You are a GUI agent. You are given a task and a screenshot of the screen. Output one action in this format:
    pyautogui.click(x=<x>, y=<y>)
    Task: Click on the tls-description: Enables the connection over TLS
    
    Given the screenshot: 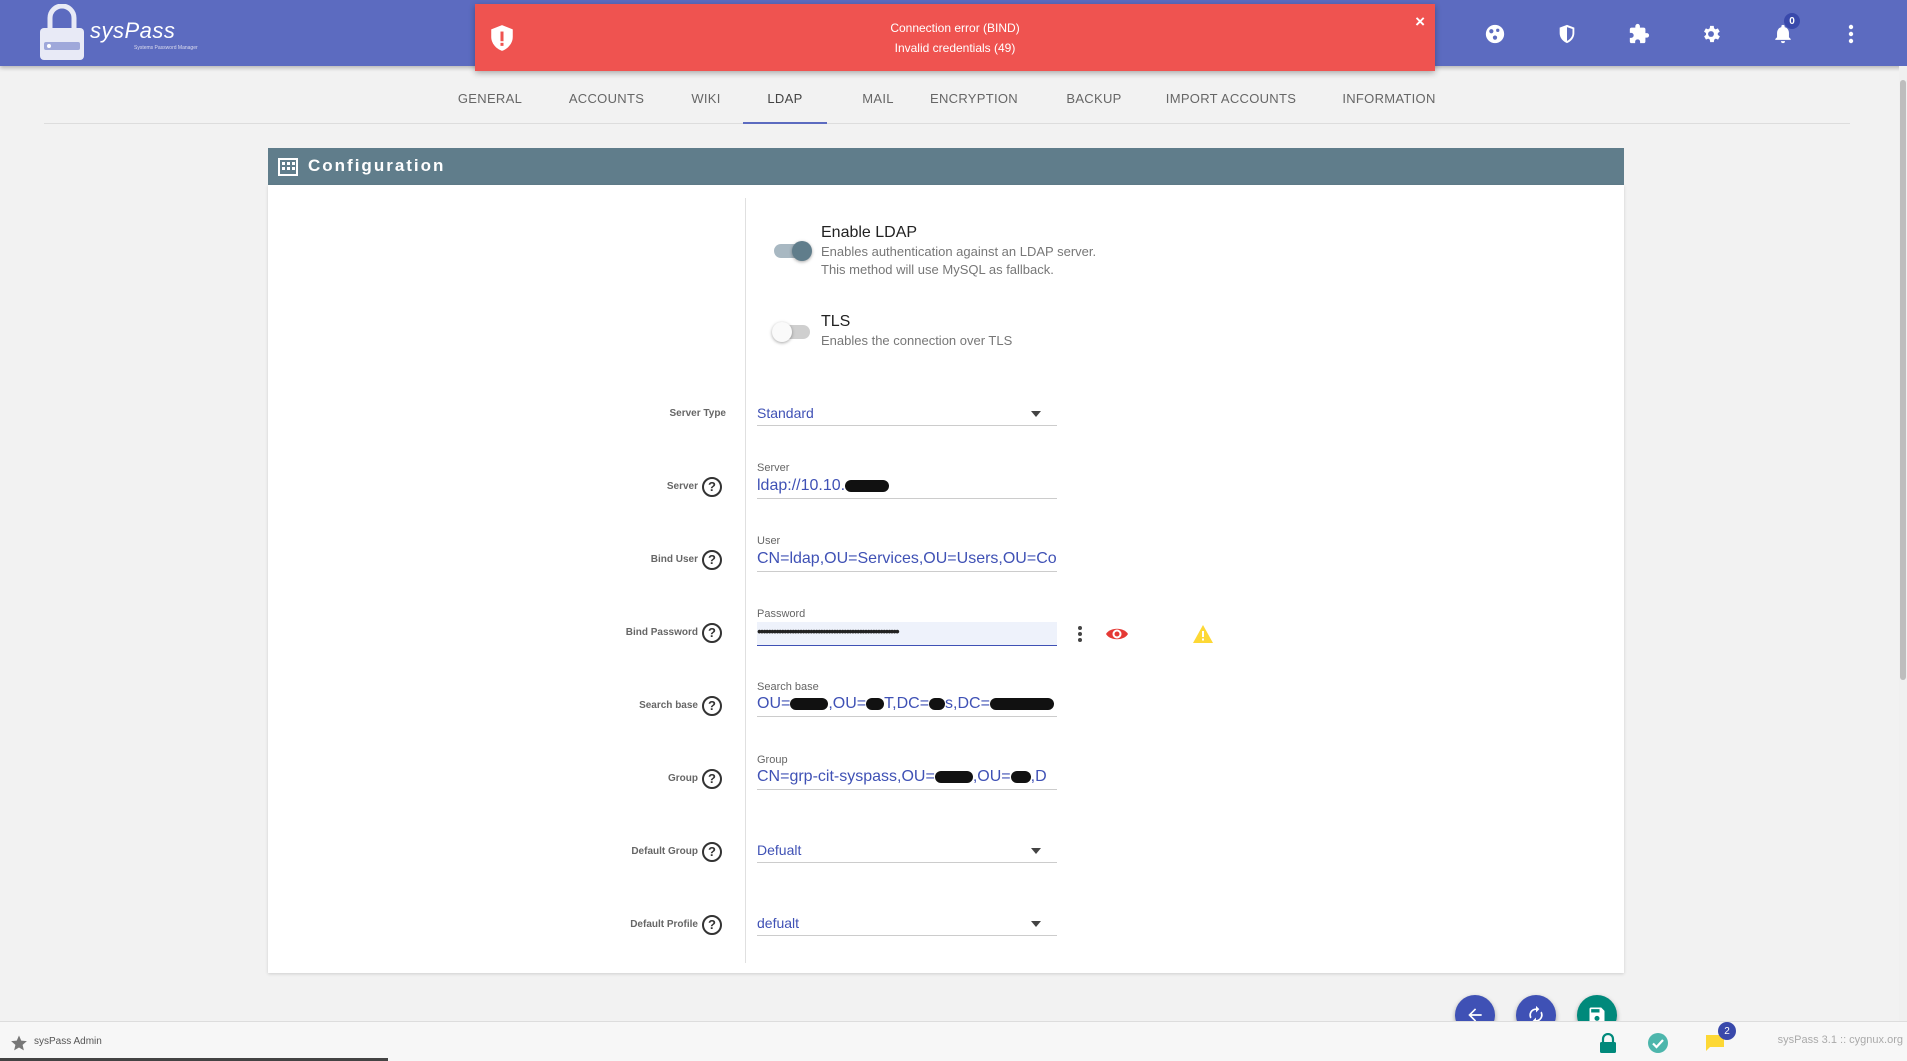 What is the action you would take?
    pyautogui.click(x=917, y=340)
    